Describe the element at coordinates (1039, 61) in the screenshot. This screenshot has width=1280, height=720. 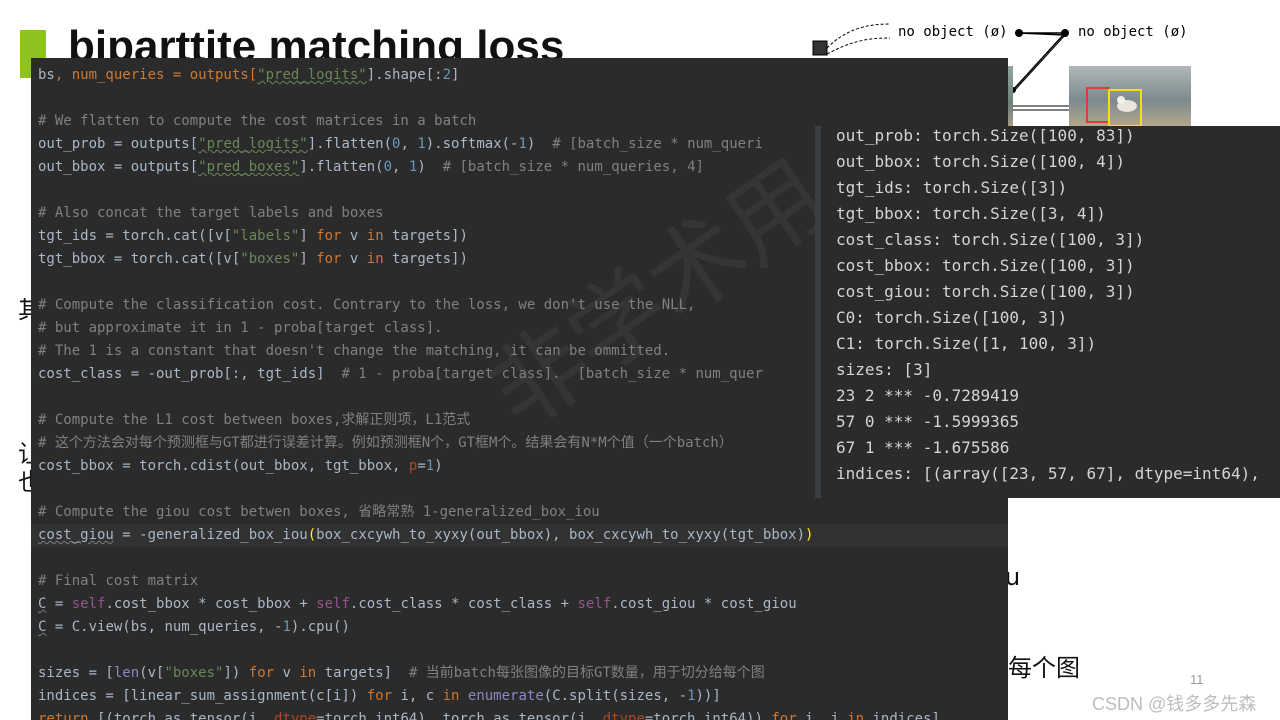
I see `match-line` at that location.